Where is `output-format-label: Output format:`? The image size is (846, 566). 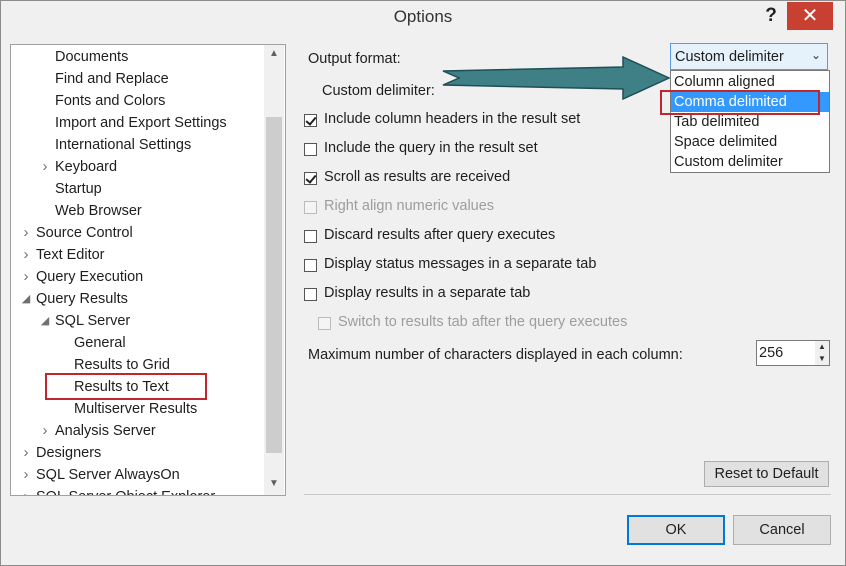
output-format-label: Output format: is located at coordinates (354, 59).